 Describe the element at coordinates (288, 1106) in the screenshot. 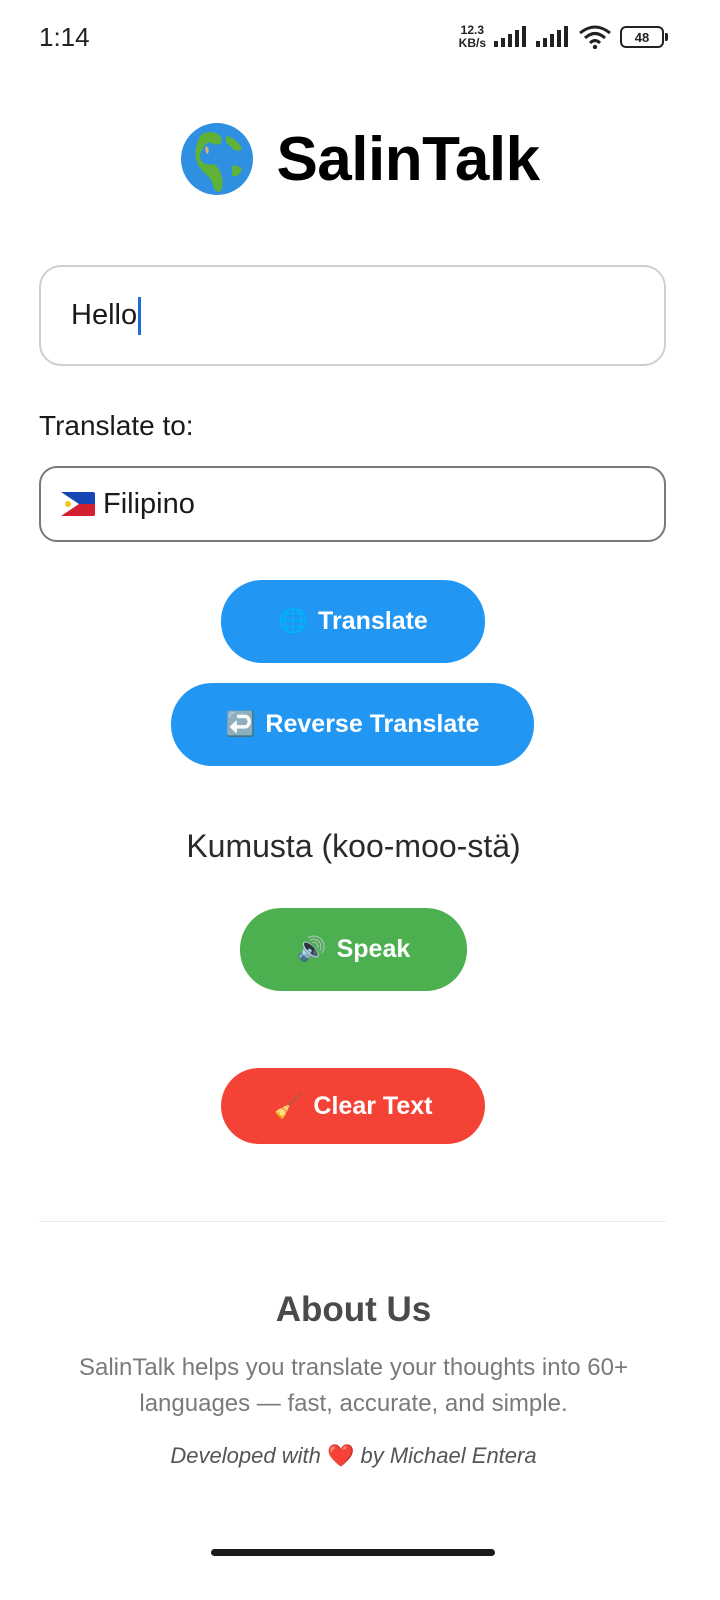

I see `broom-icon: 🧹` at that location.